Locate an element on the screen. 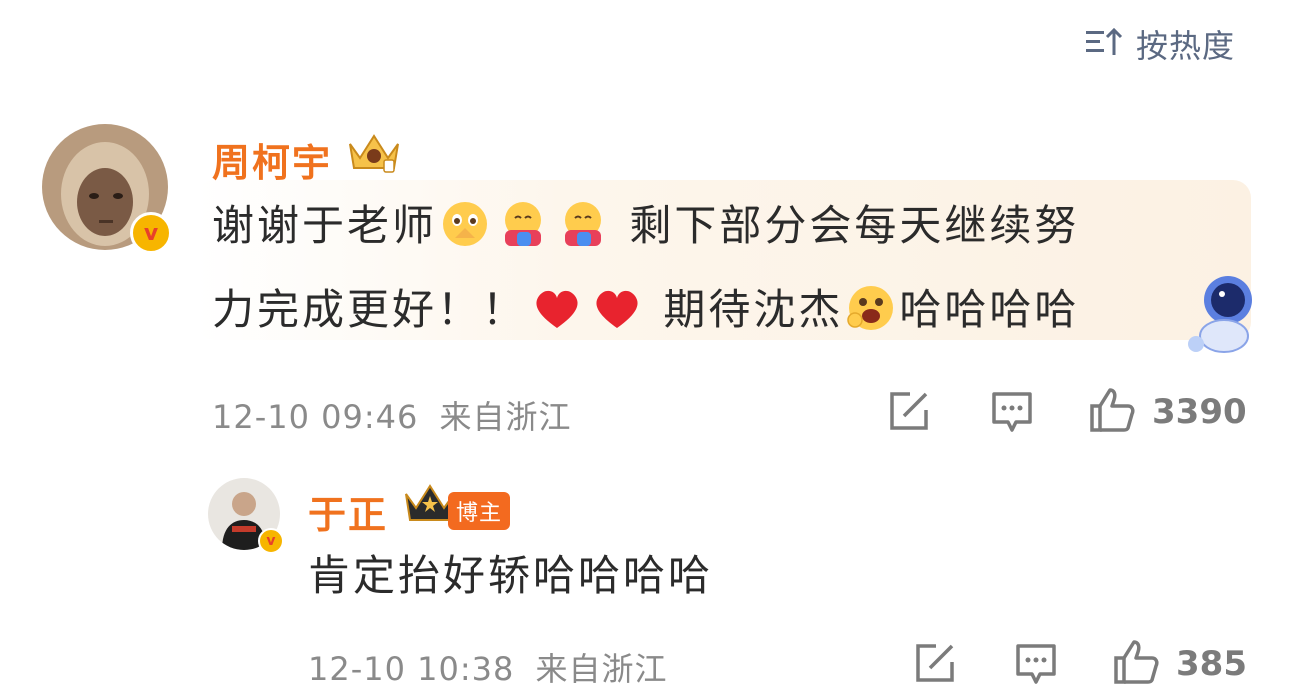 This screenshot has height=695, width=1290. like-count: 3390 is located at coordinates (1199, 412).